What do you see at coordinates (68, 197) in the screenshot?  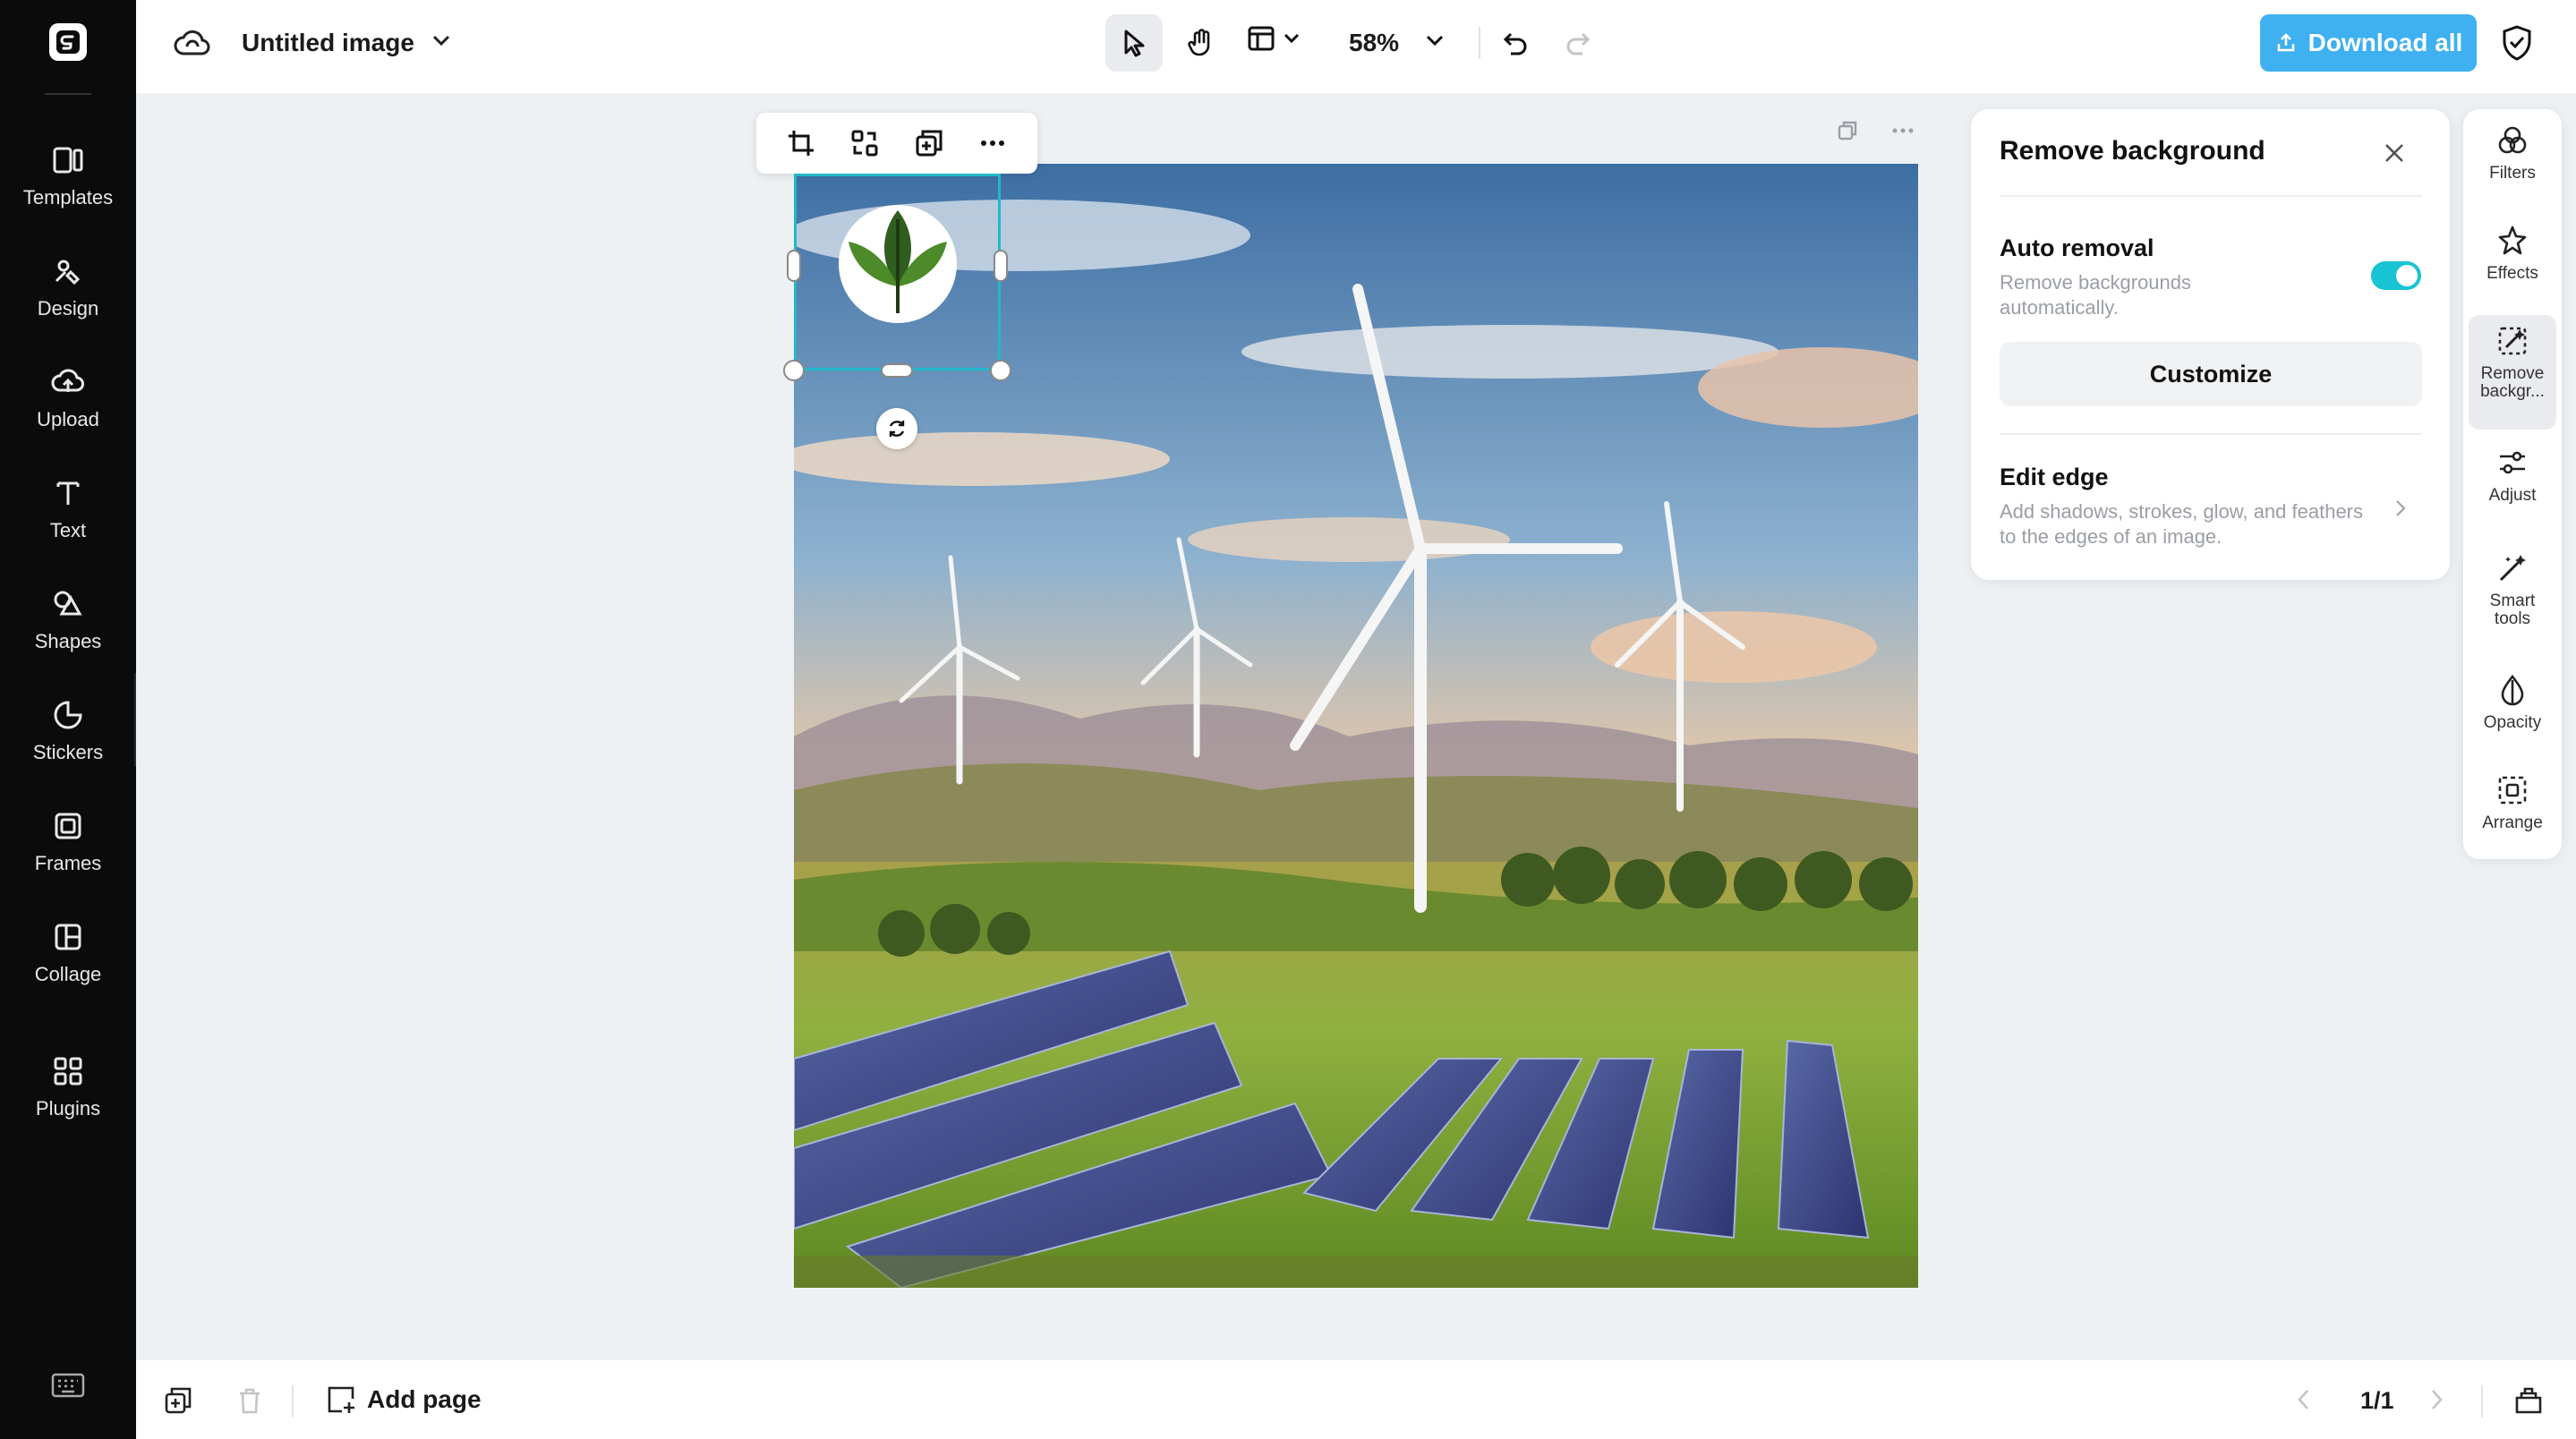 I see `sidebar-item-label: Templates` at bounding box center [68, 197].